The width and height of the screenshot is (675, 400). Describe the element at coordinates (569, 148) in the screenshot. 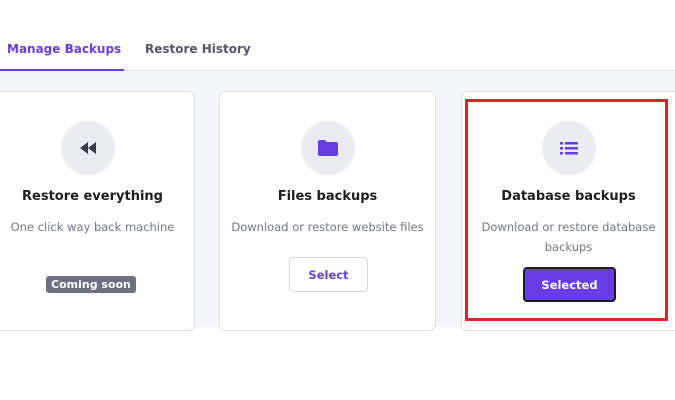

I see `list-icon` at that location.